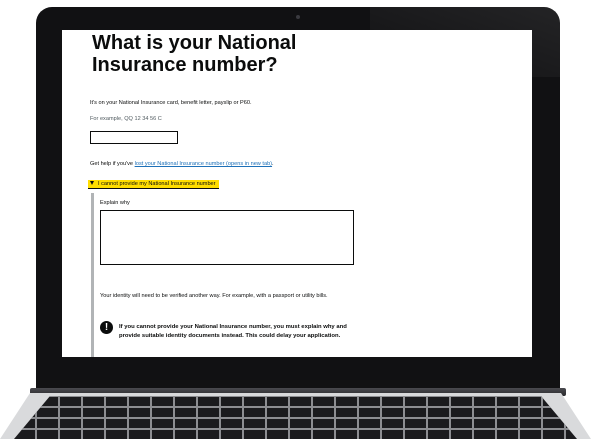  I want to click on details-border, so click(92, 275).